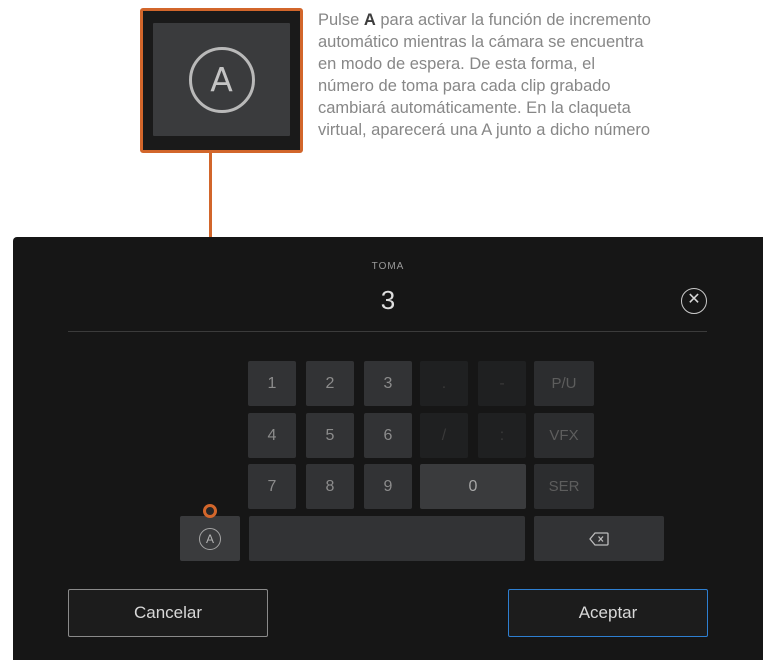 The width and height of the screenshot is (763, 660). What do you see at coordinates (387, 538) in the screenshot?
I see `entry-input-bar` at bounding box center [387, 538].